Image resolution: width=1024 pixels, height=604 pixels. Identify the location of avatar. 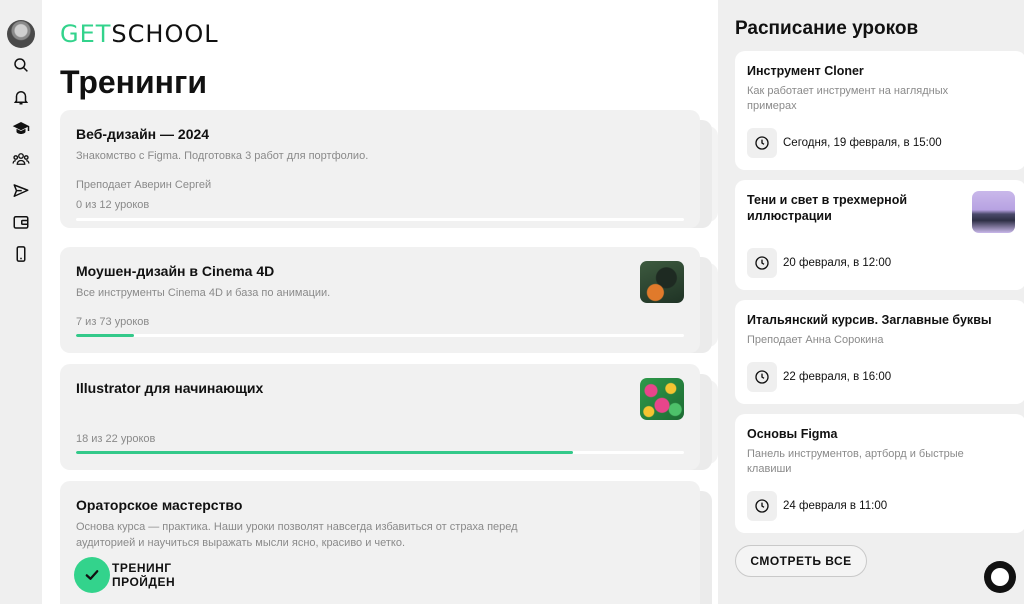
(21, 34).